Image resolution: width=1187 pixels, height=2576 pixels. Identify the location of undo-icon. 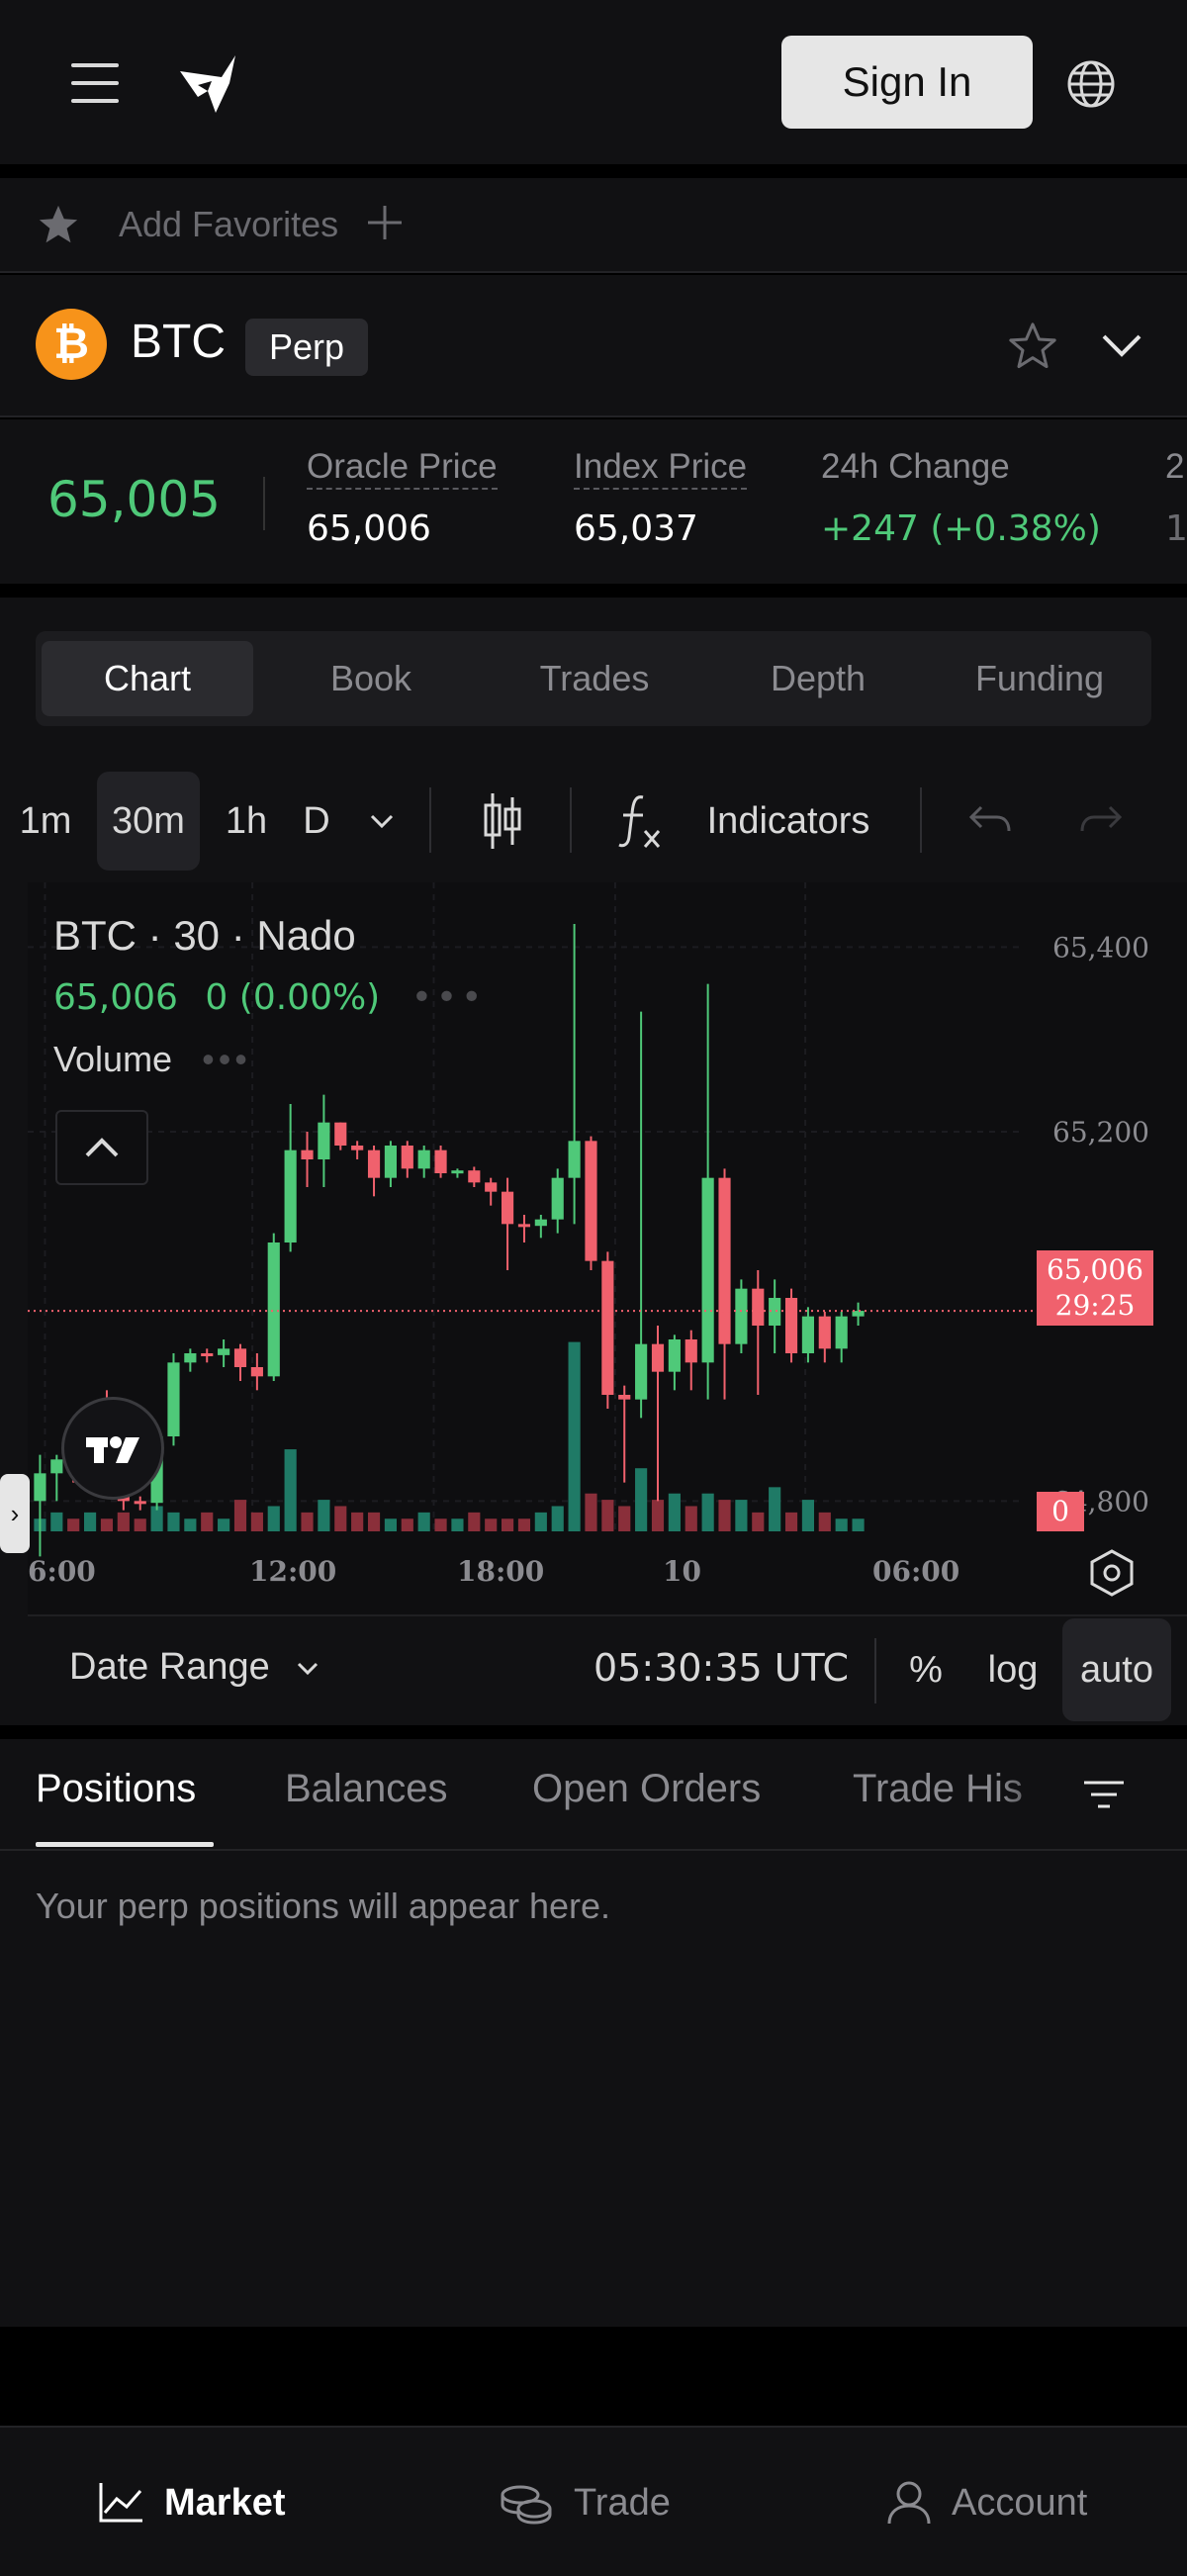
(990, 821).